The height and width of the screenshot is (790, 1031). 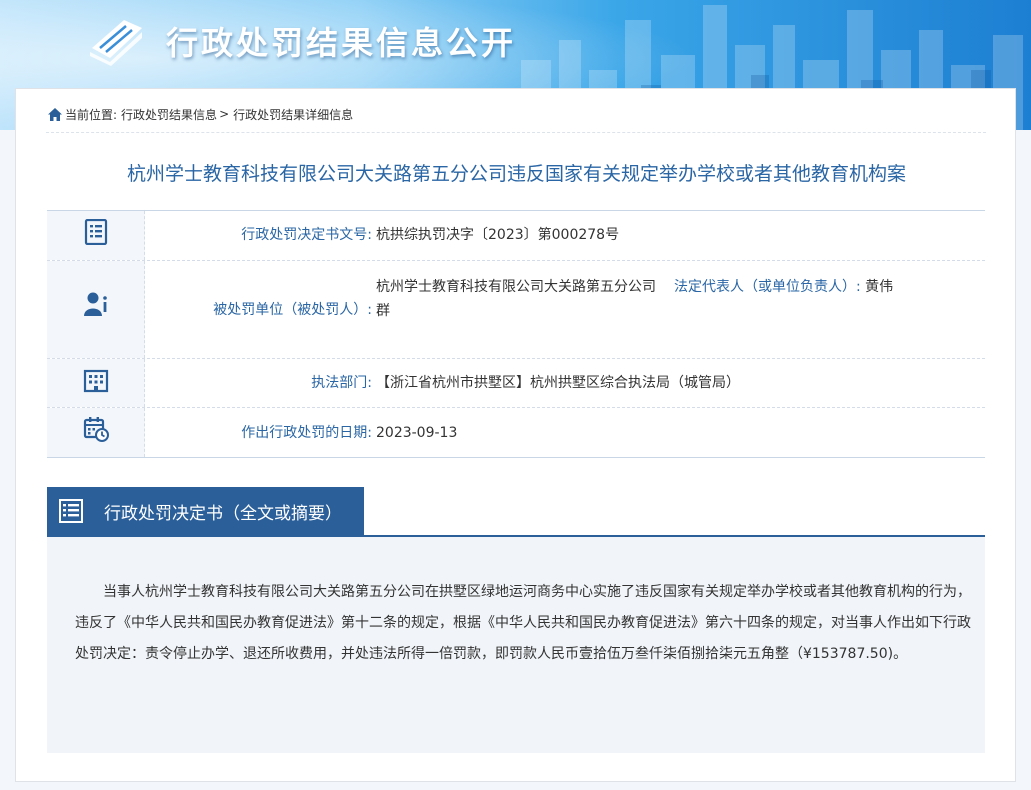 What do you see at coordinates (306, 433) in the screenshot?
I see `date-label: 作出行政处罚的日期:` at bounding box center [306, 433].